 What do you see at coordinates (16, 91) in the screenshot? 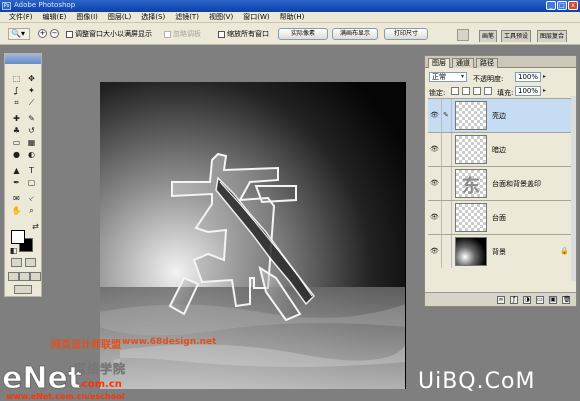
I see `lasso-tool-icon: ʆ` at bounding box center [16, 91].